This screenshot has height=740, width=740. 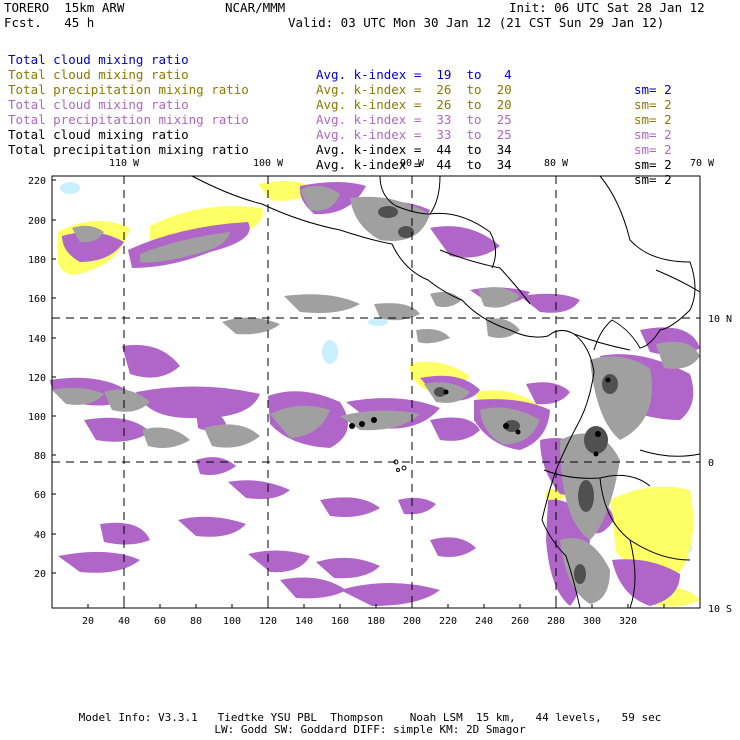 I want to click on y-tick-label: 120, so click(x=37, y=378).